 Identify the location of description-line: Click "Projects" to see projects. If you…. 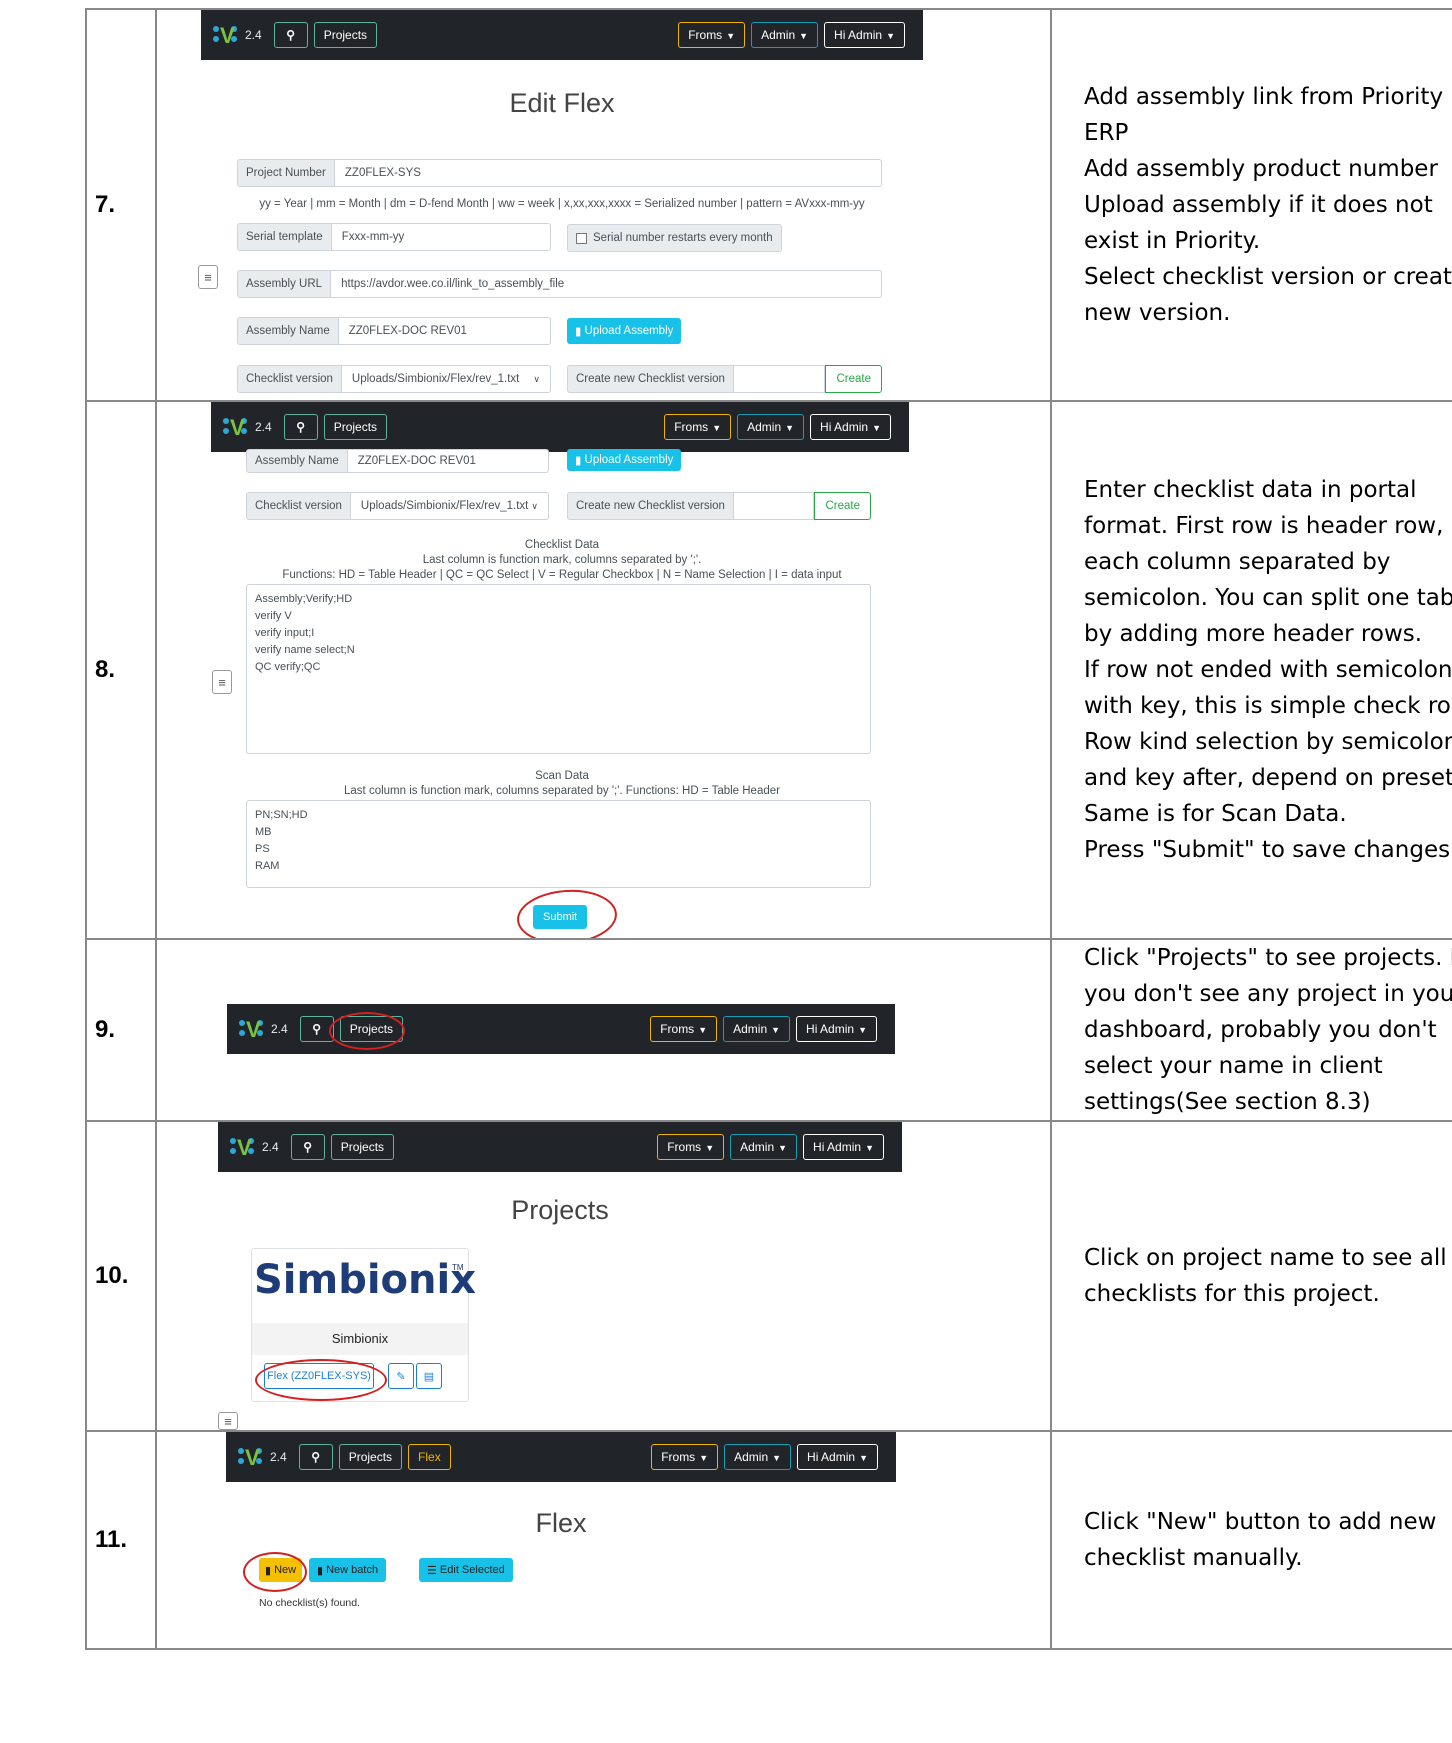
(1268, 1030).